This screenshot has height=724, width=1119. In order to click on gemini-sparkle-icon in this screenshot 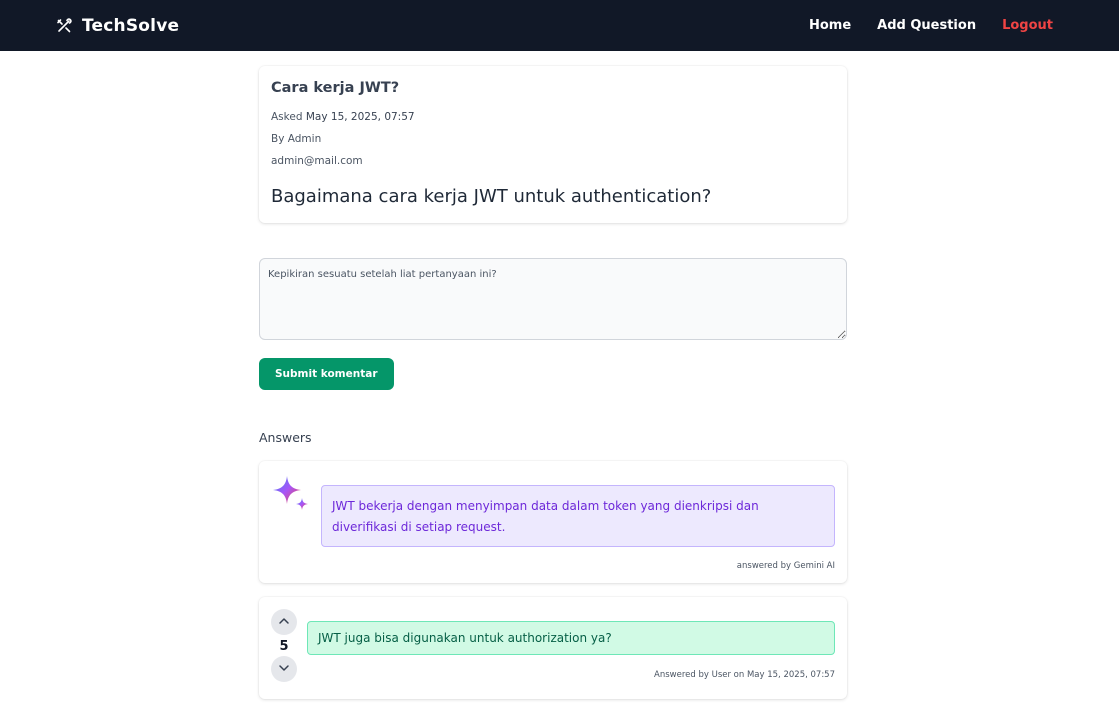, I will do `click(291, 495)`.